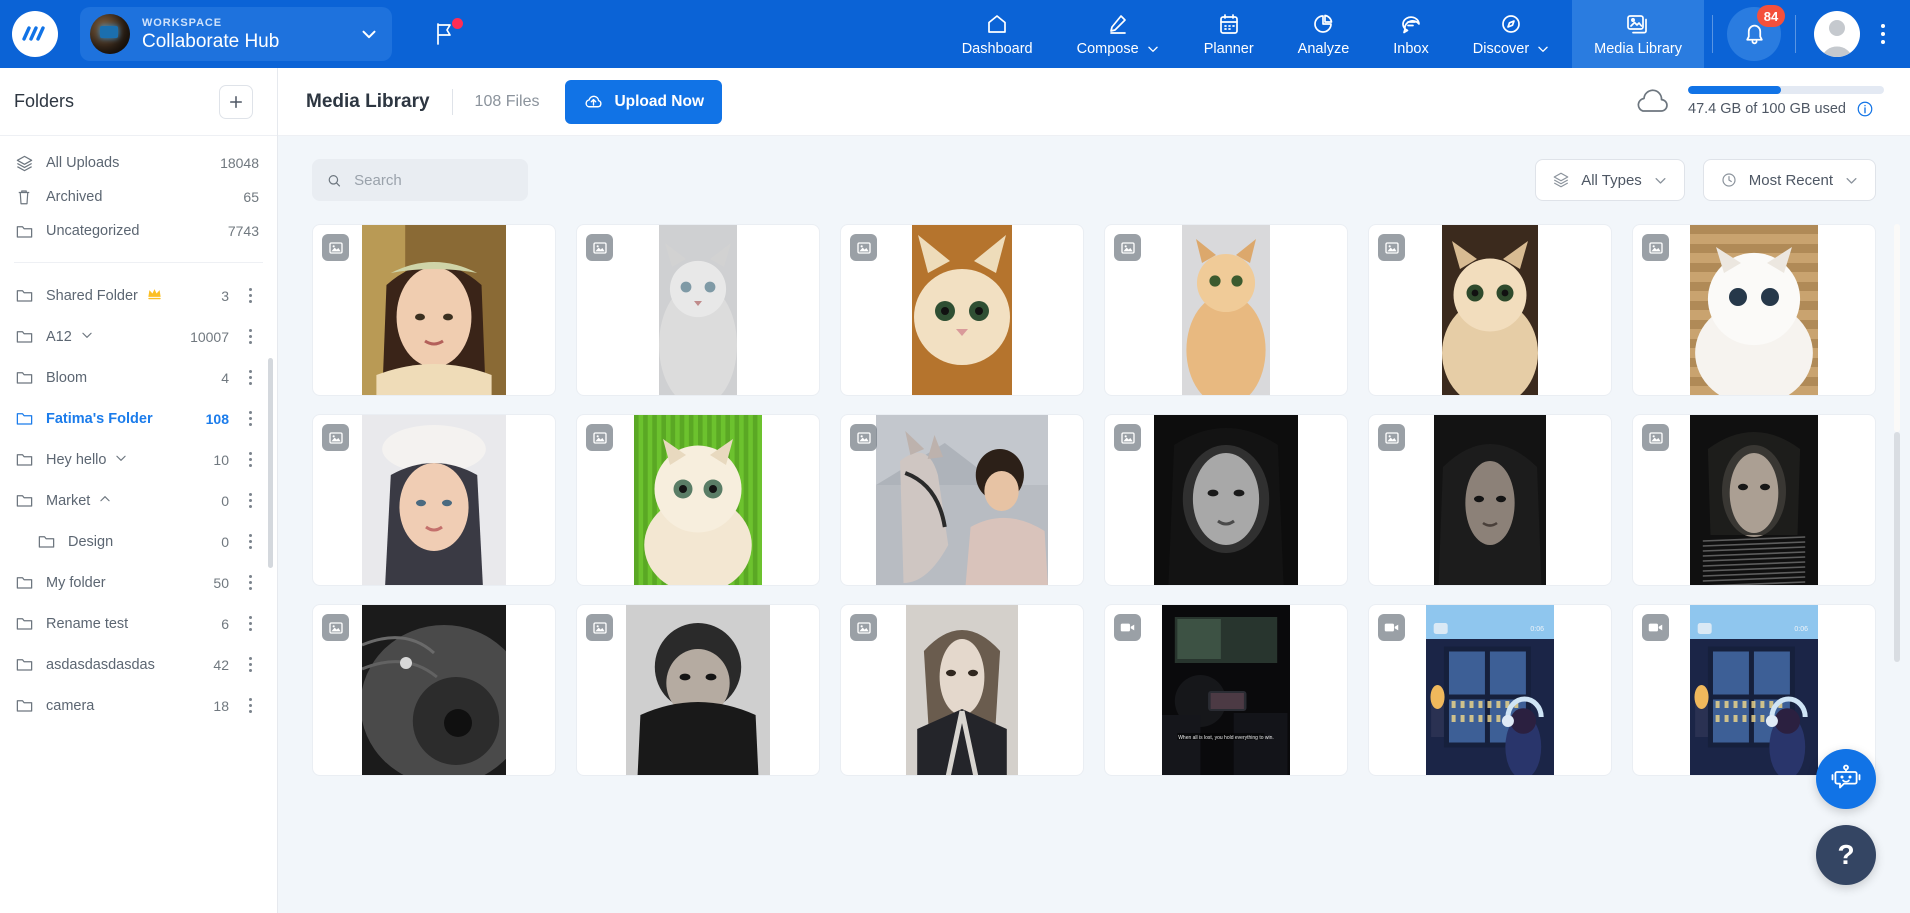 Image resolution: width=1910 pixels, height=913 pixels. I want to click on media-card: 0:06, so click(1490, 690).